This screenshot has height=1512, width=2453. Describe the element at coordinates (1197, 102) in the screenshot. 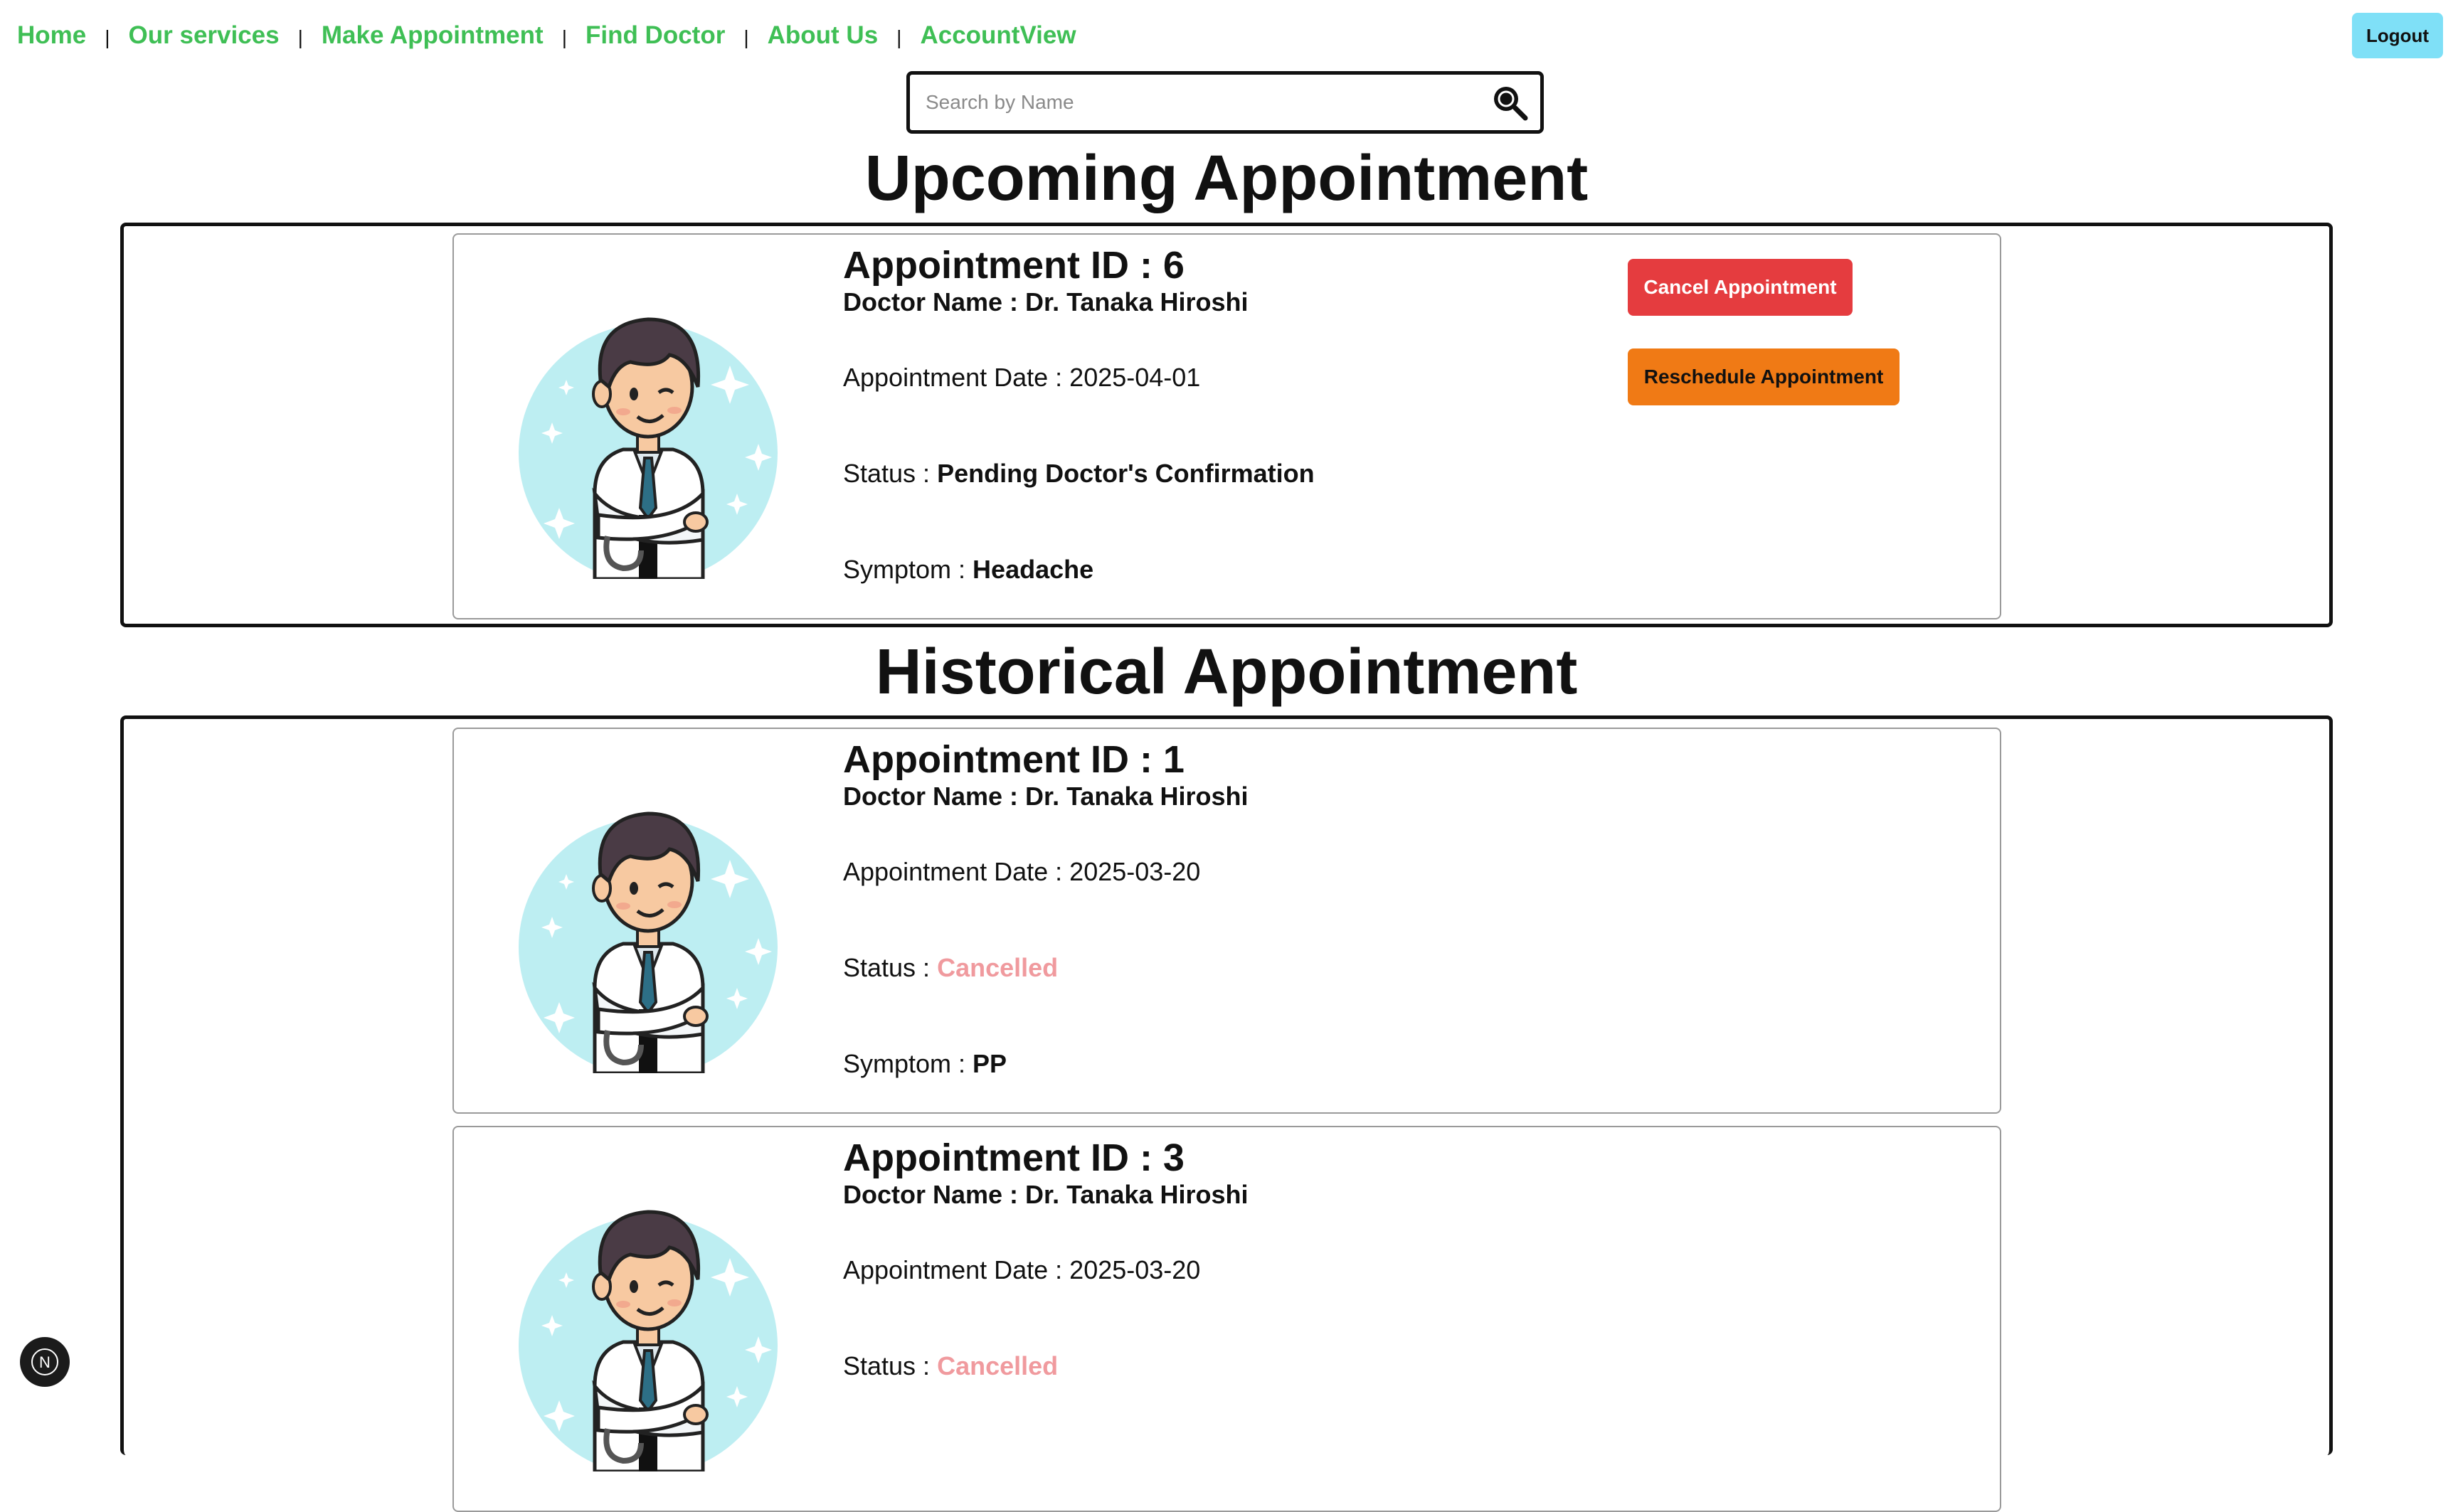

I see `search-input` at that location.